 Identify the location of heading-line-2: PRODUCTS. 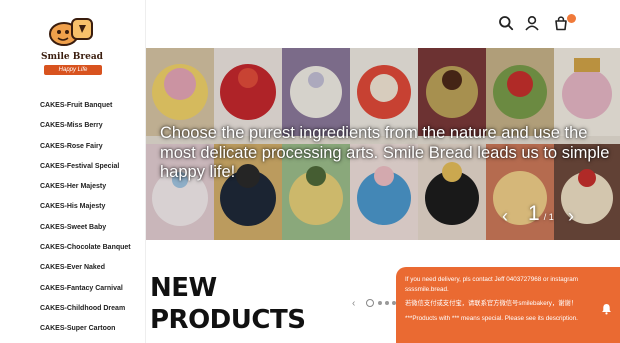
(228, 320).